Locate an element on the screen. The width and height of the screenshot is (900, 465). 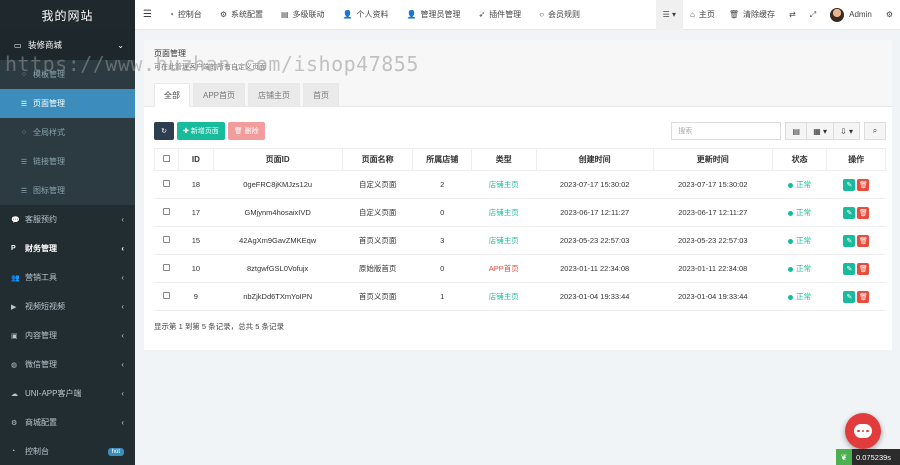
sidebar-item-label: 链接管理 is located at coordinates (49, 161).